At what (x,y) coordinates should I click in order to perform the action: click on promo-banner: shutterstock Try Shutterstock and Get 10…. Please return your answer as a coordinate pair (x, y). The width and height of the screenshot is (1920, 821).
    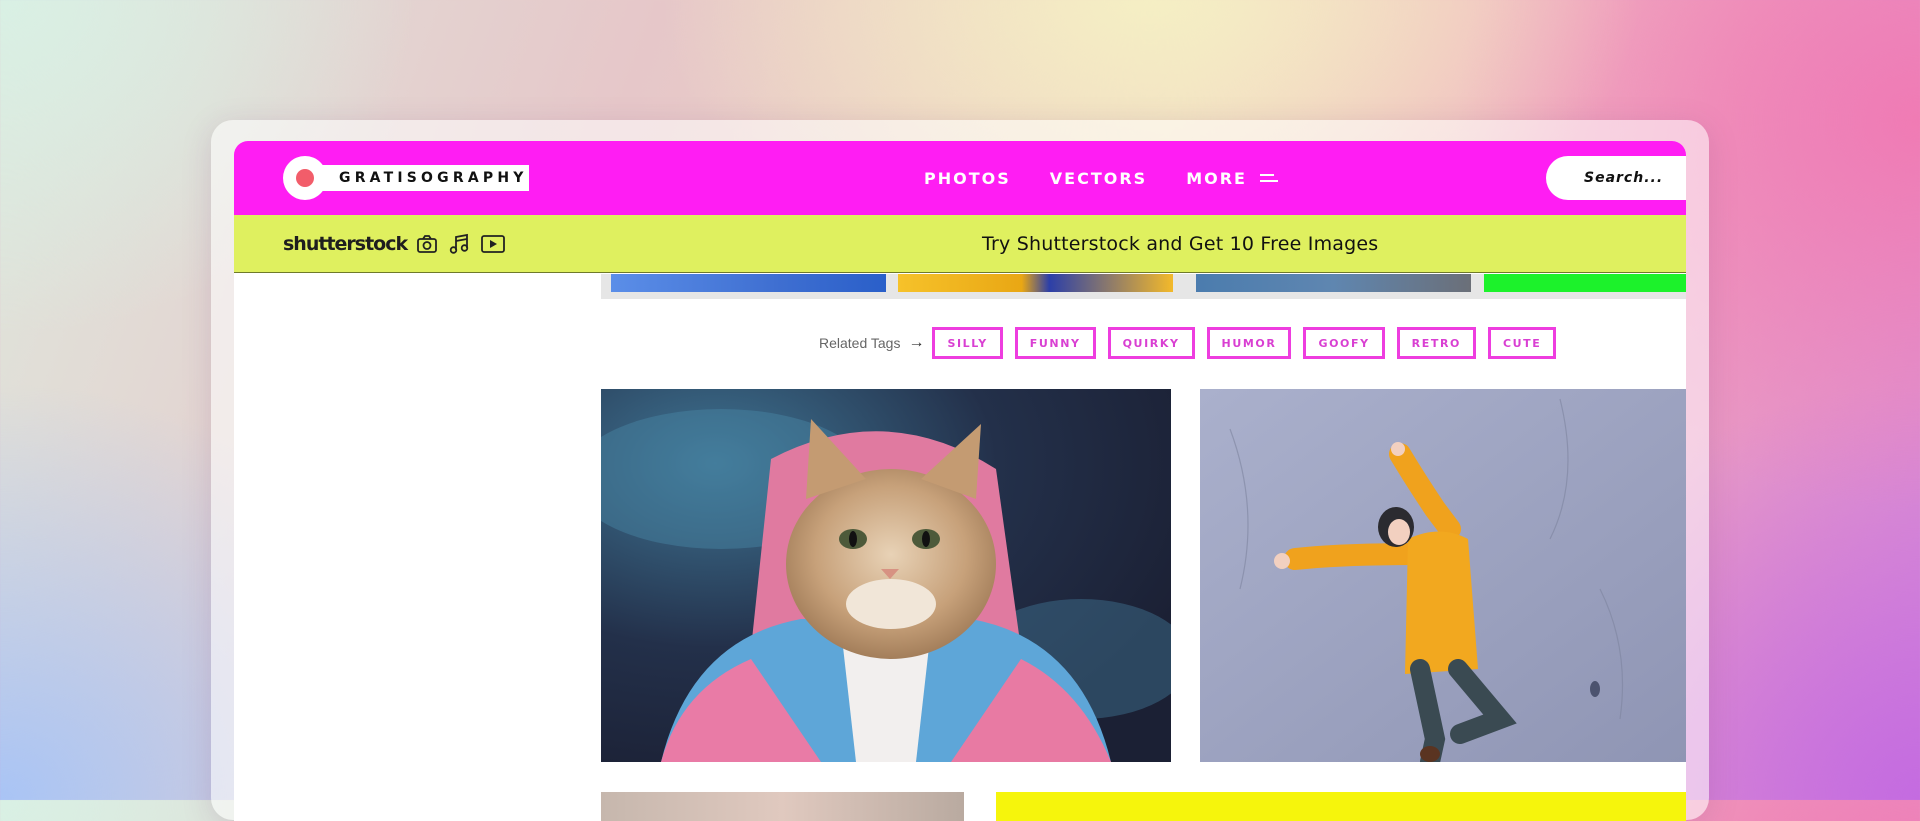
    Looking at the image, I should click on (960, 244).